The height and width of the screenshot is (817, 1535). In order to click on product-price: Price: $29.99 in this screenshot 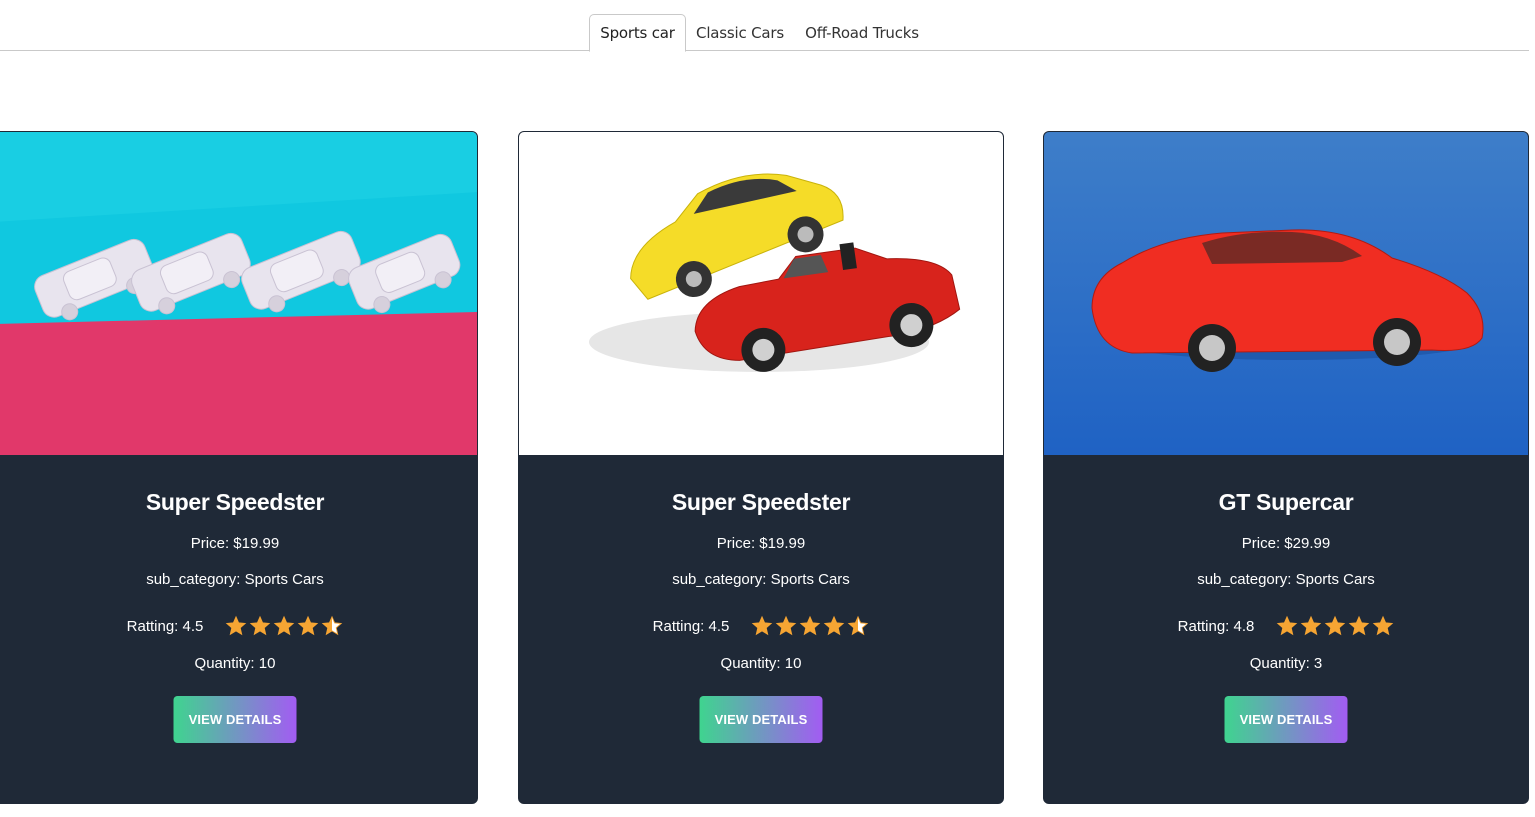, I will do `click(1286, 543)`.